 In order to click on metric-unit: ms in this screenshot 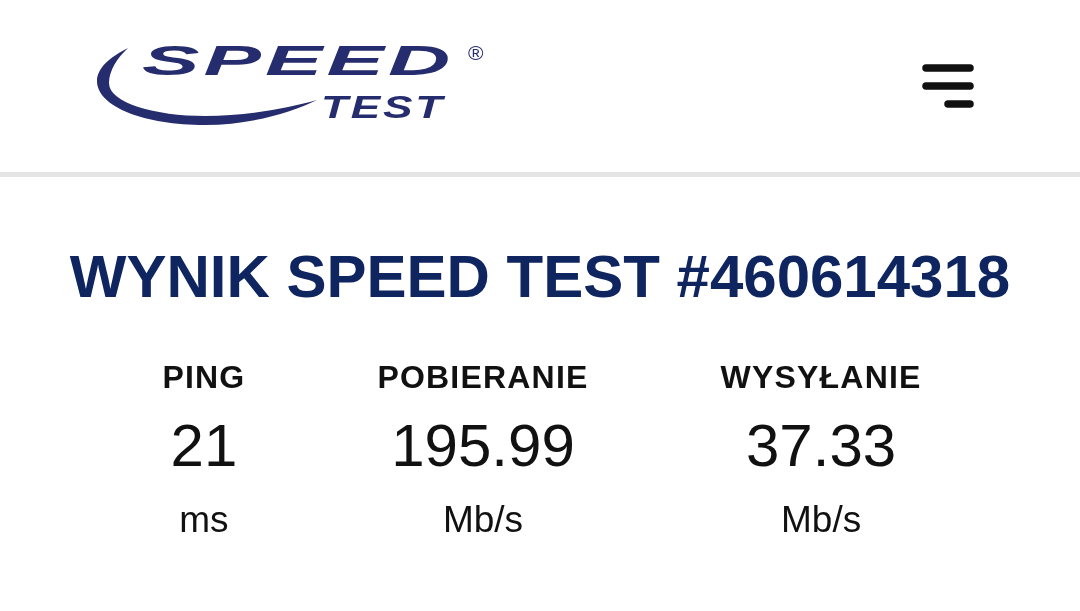, I will do `click(204, 520)`.